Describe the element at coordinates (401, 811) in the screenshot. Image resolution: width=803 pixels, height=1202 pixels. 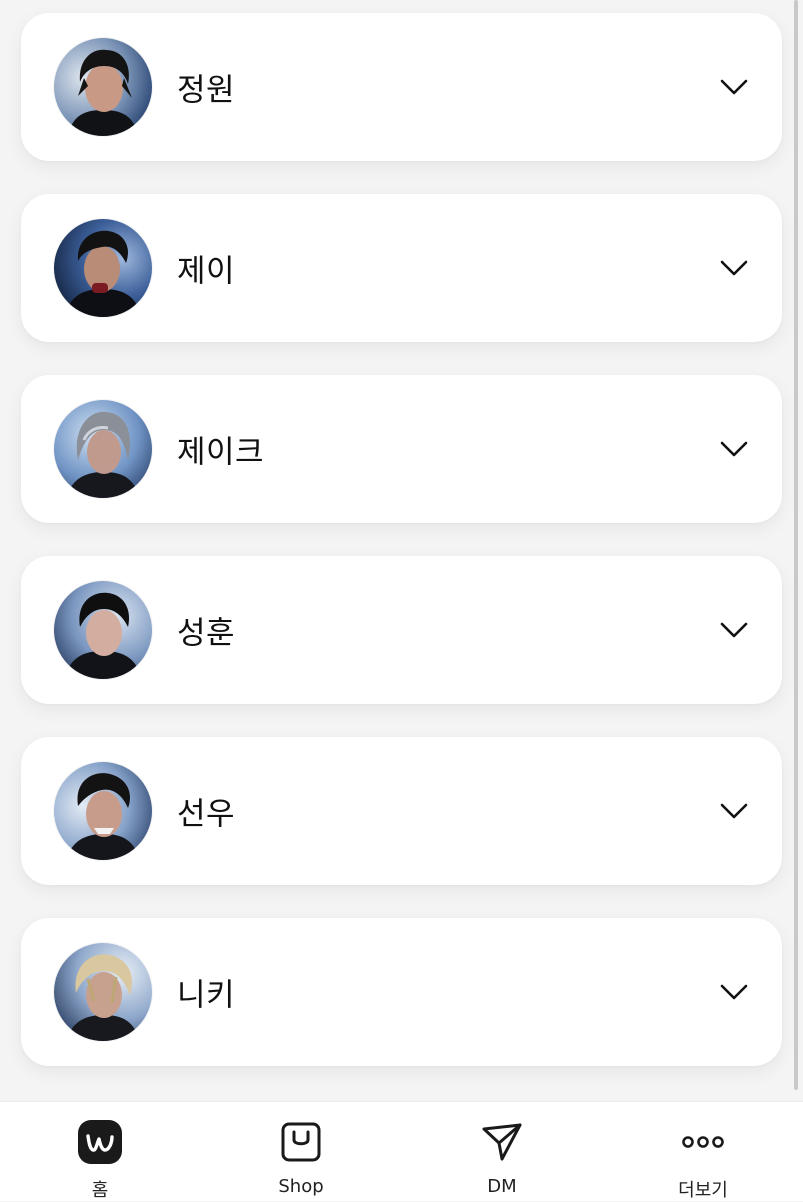
I see `member-card-sunoo: 선우` at that location.